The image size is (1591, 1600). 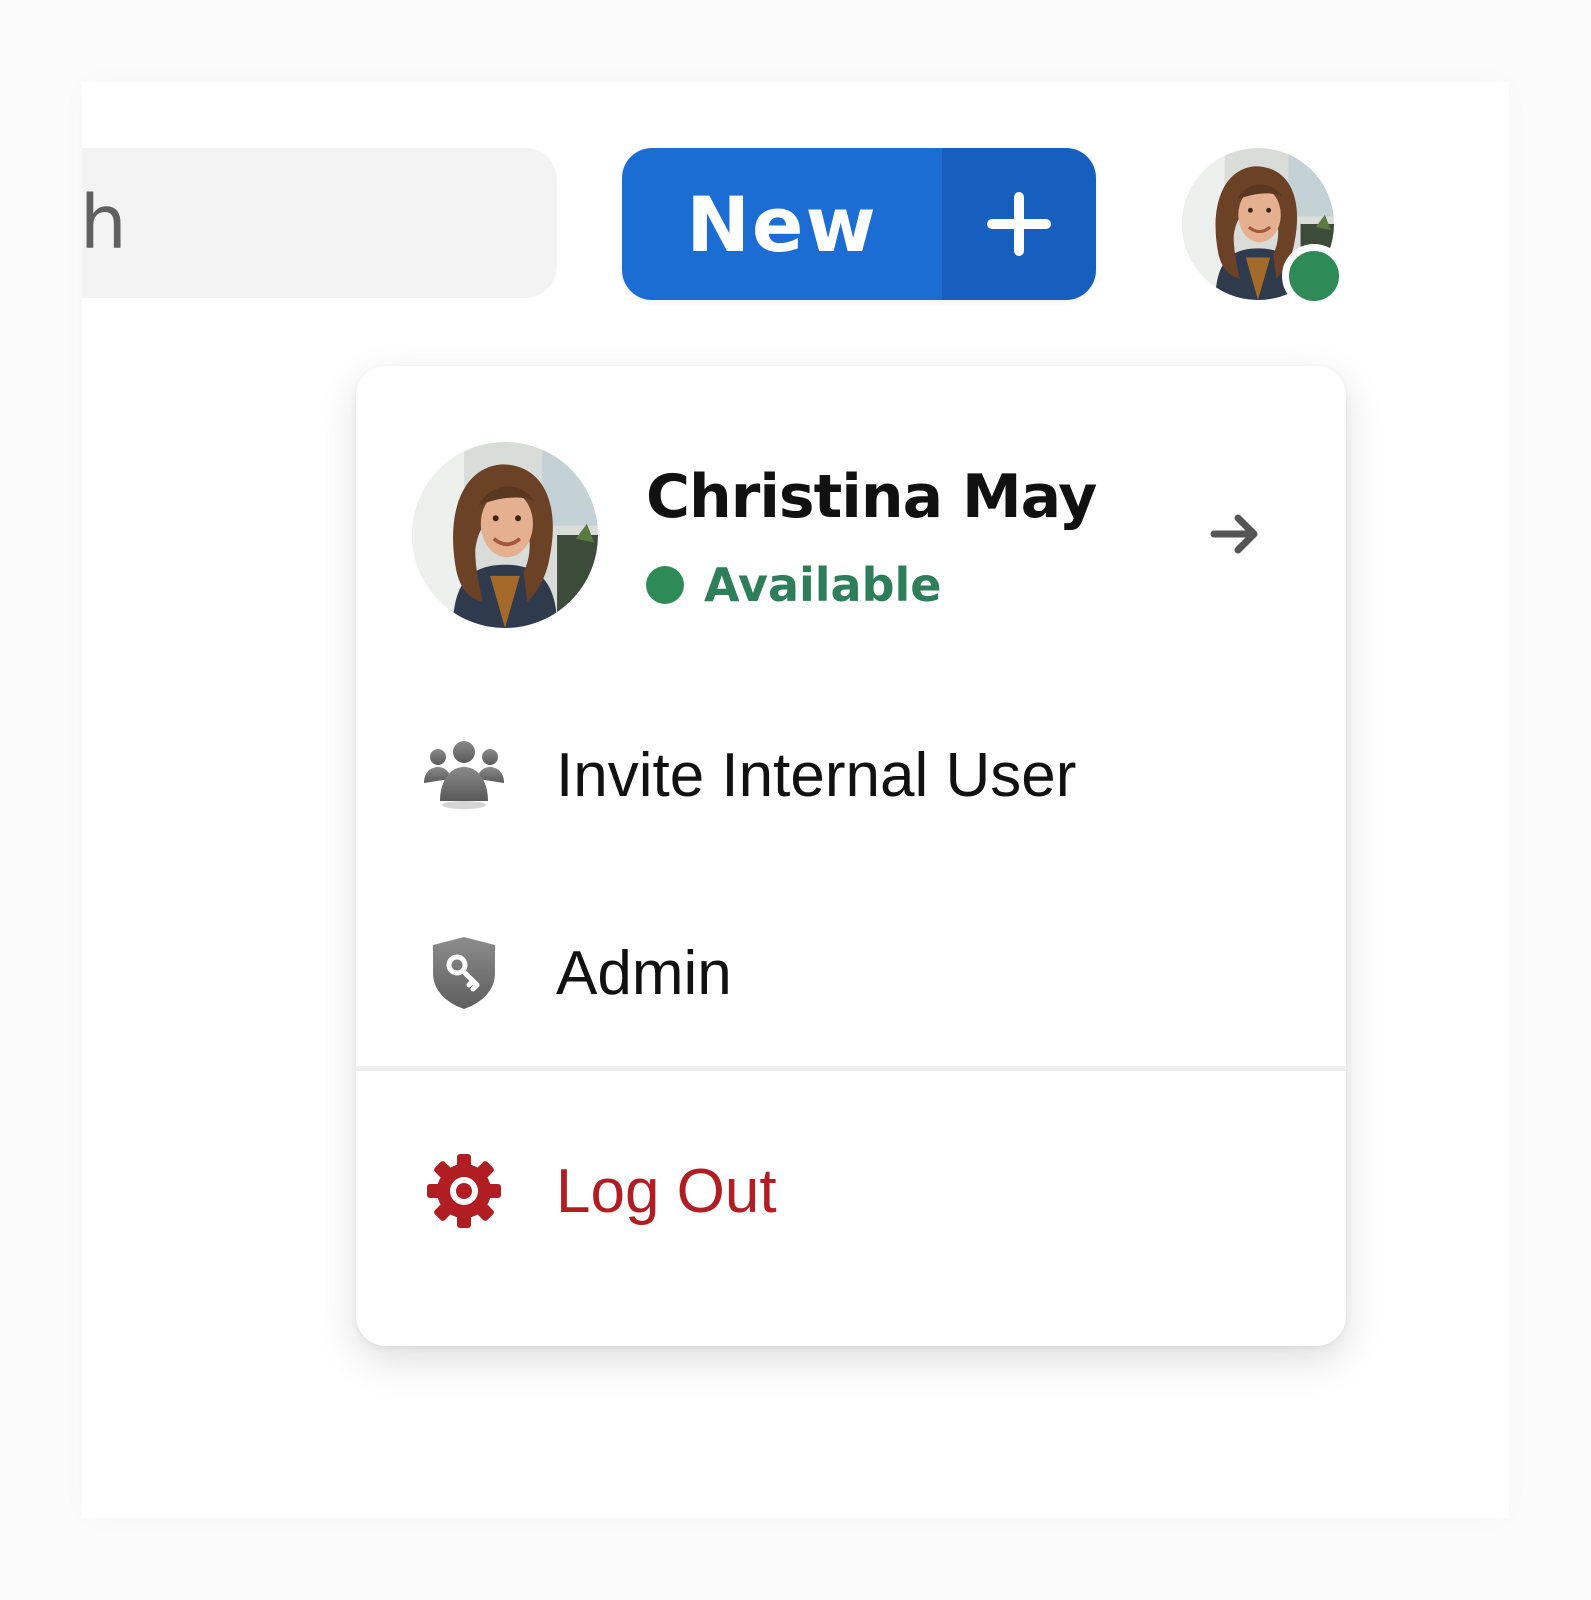 What do you see at coordinates (782, 224) in the screenshot?
I see `new-button: New` at bounding box center [782, 224].